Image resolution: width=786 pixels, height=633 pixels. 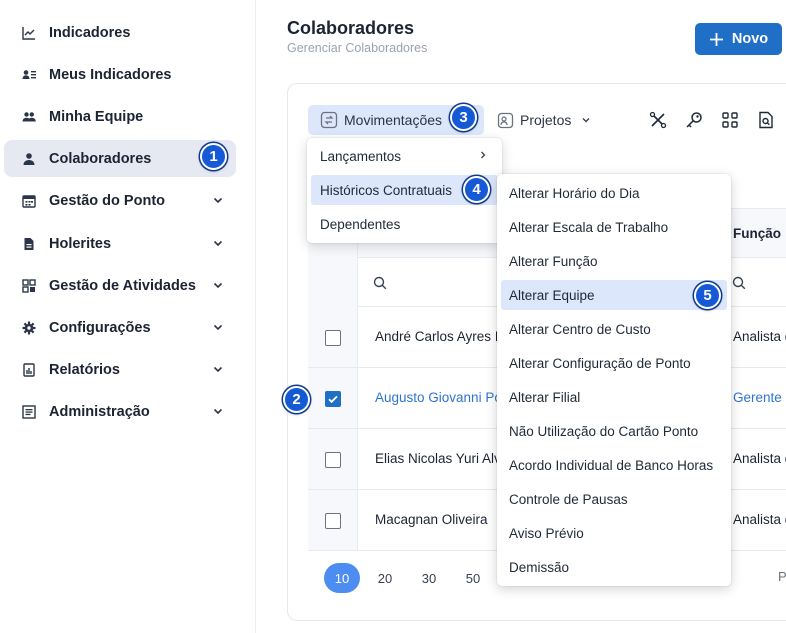 I want to click on step-badge-5: 5, so click(x=707, y=295).